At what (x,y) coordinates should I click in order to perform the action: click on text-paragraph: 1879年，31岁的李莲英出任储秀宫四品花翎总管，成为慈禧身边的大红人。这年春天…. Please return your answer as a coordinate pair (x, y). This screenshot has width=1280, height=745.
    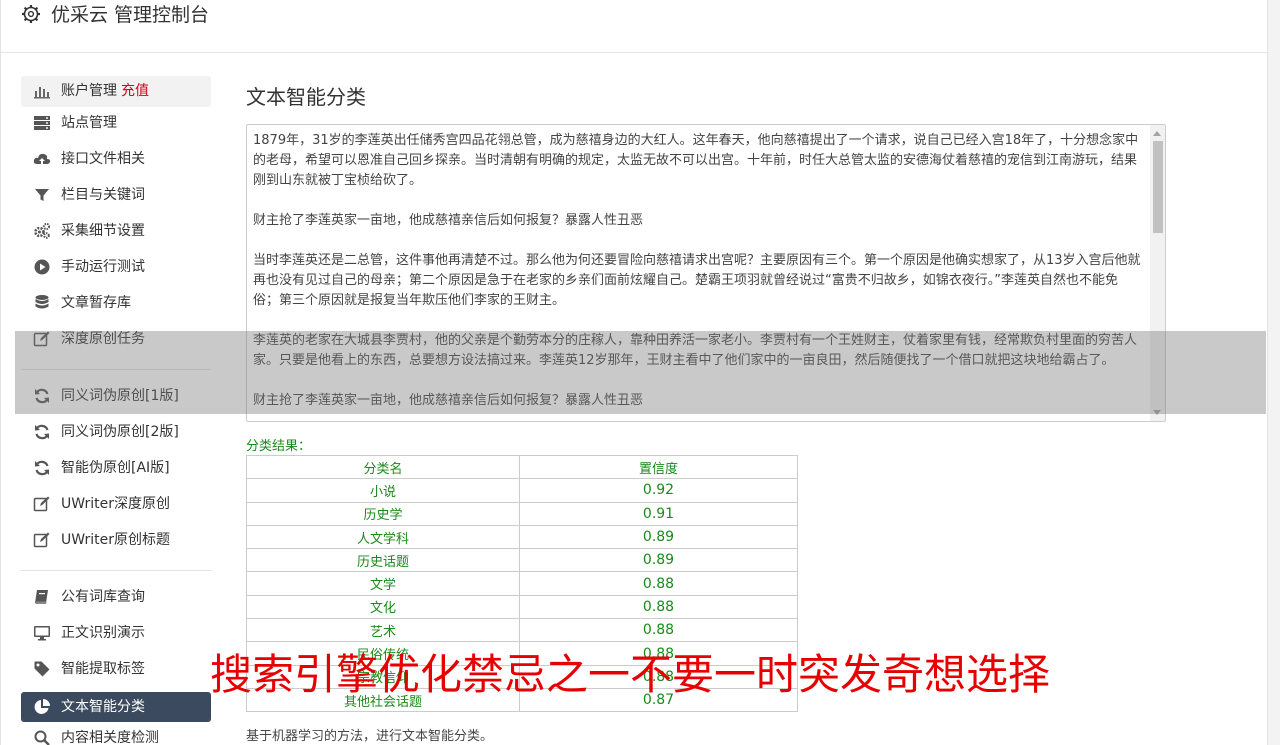
    Looking at the image, I should click on (696, 160).